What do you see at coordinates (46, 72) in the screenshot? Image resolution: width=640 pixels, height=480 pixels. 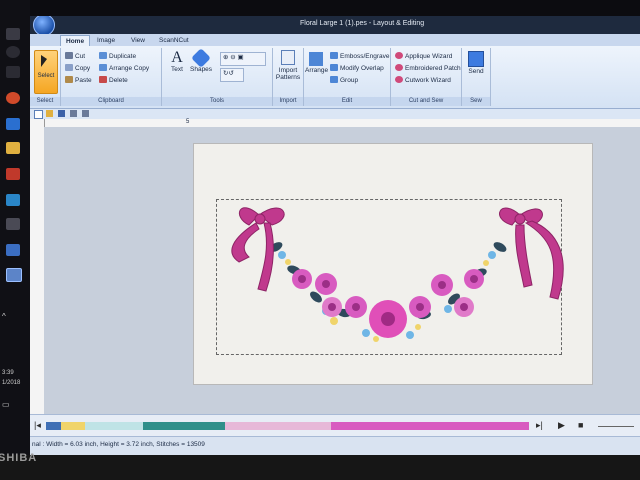 I see `select-button: Select` at bounding box center [46, 72].